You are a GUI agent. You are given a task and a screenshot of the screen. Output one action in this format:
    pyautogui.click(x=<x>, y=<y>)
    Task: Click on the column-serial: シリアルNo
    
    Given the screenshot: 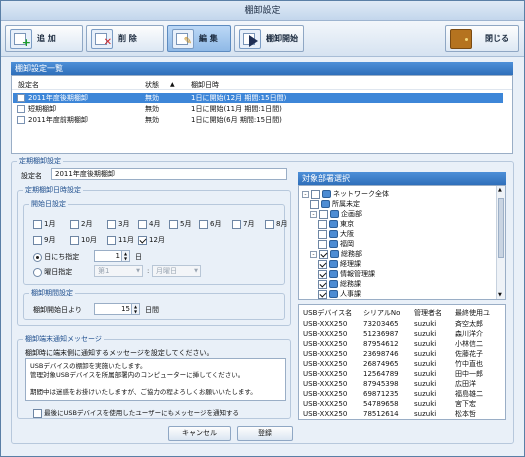 What is the action you would take?
    pyautogui.click(x=381, y=313)
    